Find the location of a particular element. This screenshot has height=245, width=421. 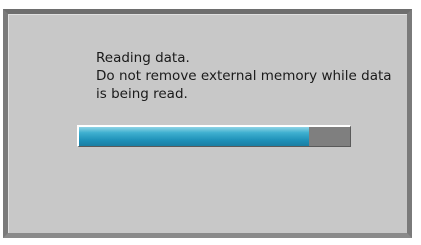

message-line-2: Do not remove external memory while data is located at coordinates (244, 76).